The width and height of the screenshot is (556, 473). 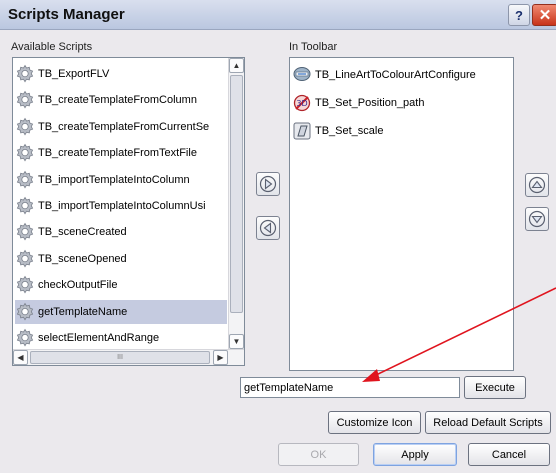 I want to click on available-script-item: TB_sceneOpened, so click(x=121, y=259).